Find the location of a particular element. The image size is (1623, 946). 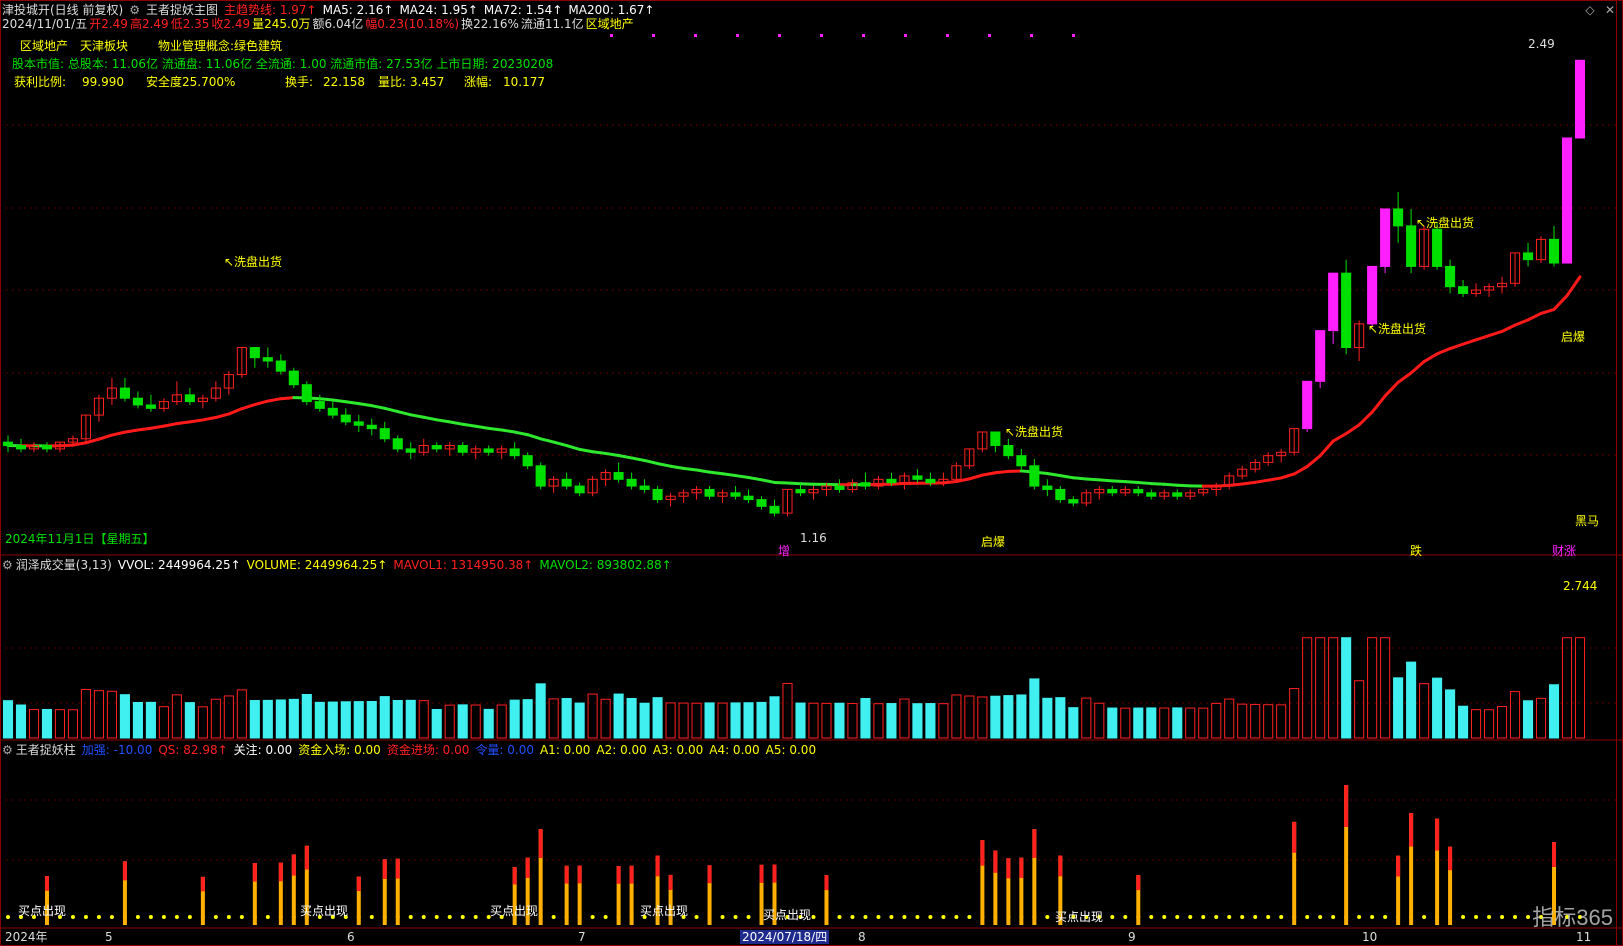

watermark-logo: 指标365 is located at coordinates (1572, 917).